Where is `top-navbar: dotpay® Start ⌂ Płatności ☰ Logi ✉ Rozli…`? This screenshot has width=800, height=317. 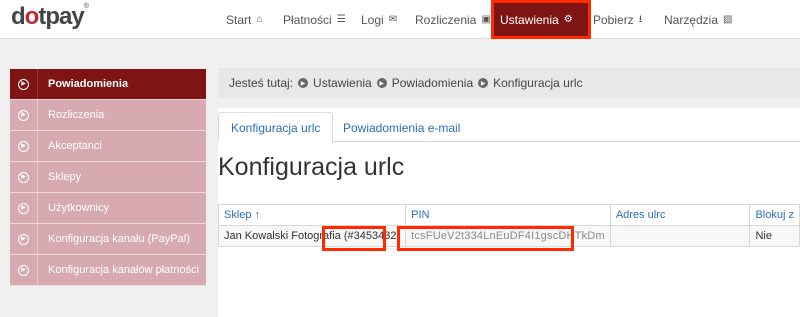
top-navbar: dotpay® Start ⌂ Płatności ☰ Logi ✉ Rozli… is located at coordinates (400, 19).